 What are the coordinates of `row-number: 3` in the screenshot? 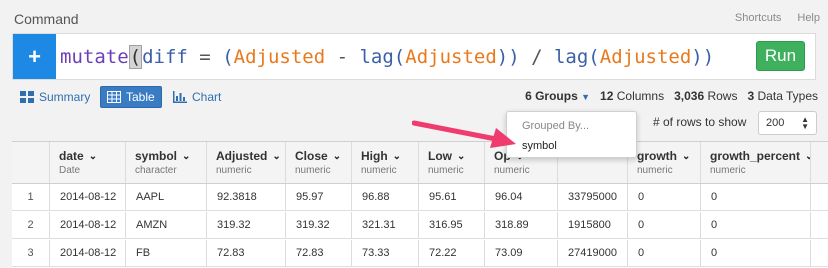 It's located at (31, 253).